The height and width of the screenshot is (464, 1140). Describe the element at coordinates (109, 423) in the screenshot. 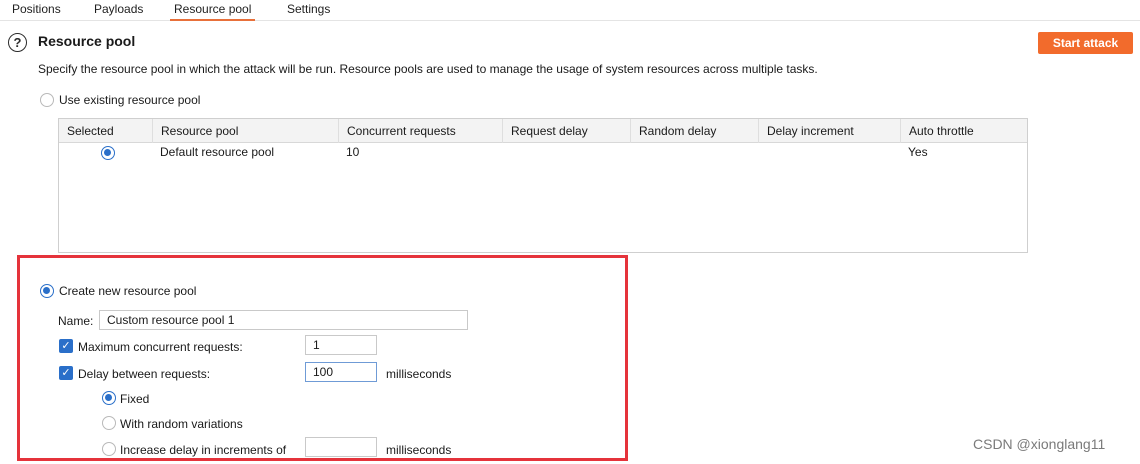

I see `delay-random-radio` at that location.